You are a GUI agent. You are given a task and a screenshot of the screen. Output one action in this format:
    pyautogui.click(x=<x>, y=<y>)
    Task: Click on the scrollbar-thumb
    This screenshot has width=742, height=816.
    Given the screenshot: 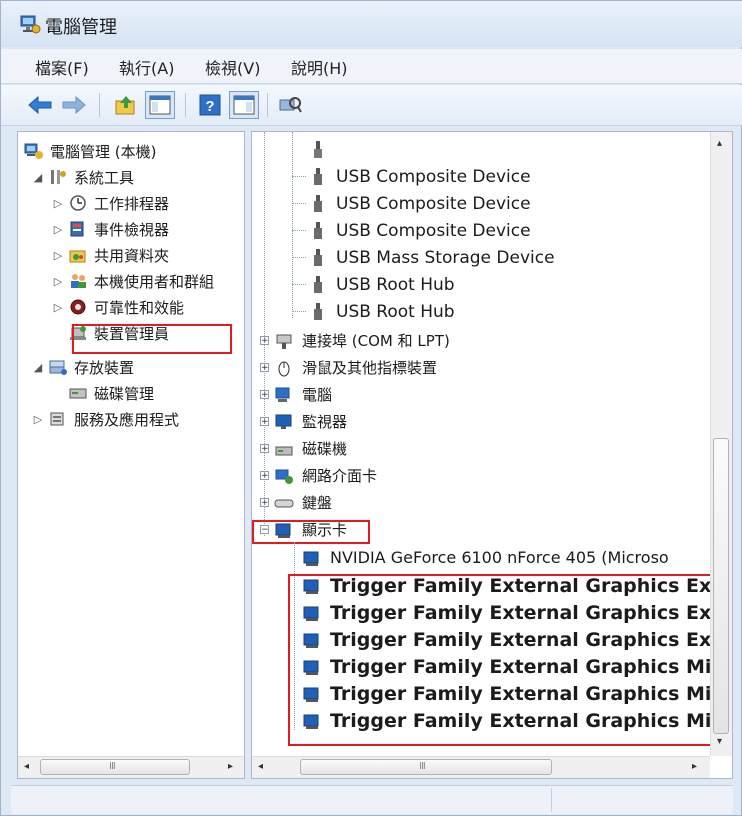 What is the action you would take?
    pyautogui.click(x=721, y=586)
    